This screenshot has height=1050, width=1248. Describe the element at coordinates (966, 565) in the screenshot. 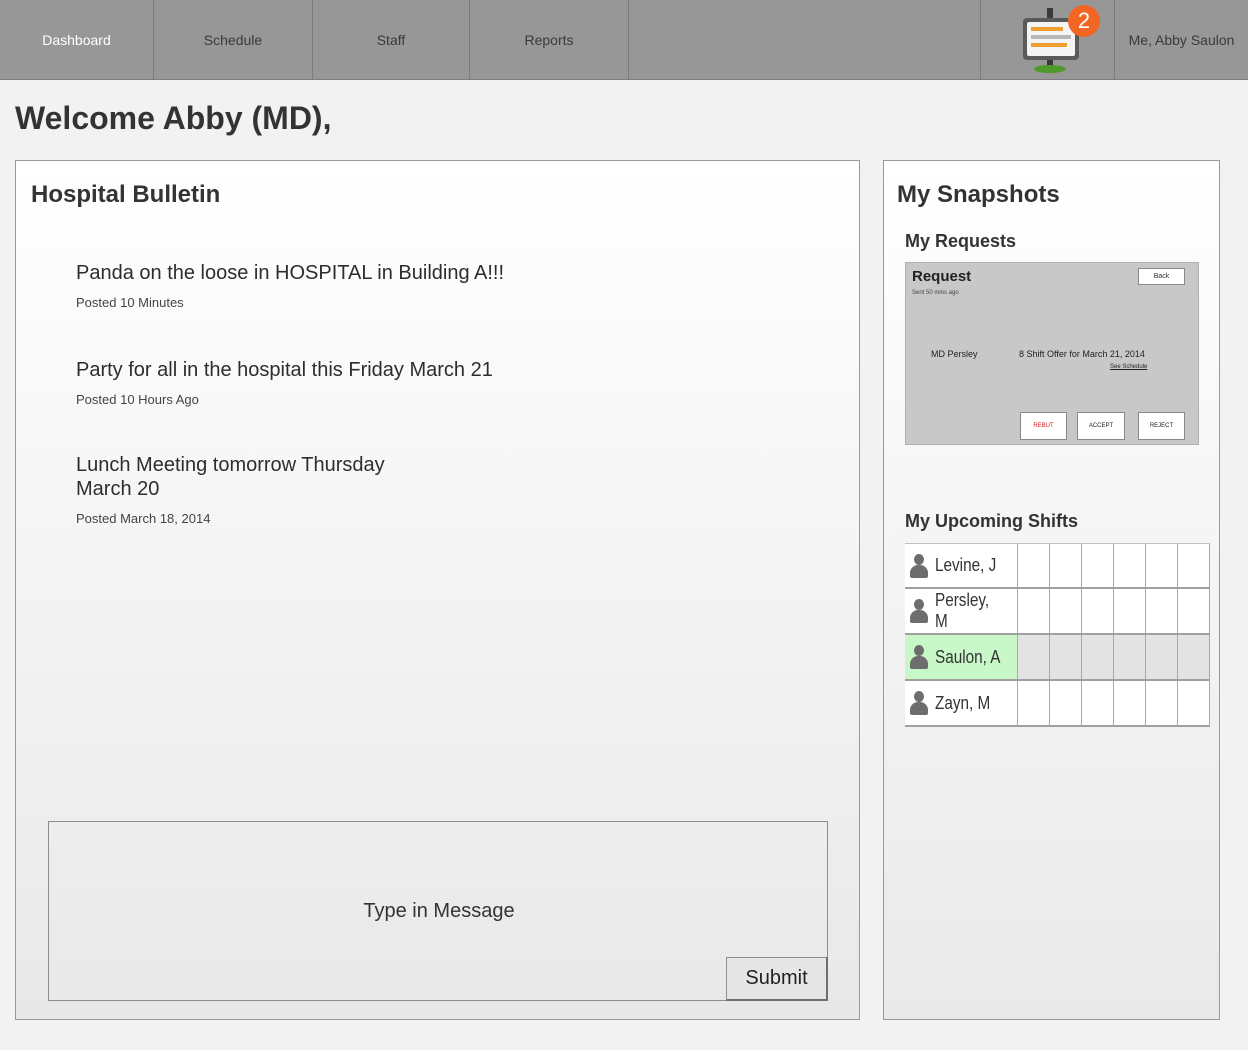

I see `staff-name-label: Levine, J` at that location.